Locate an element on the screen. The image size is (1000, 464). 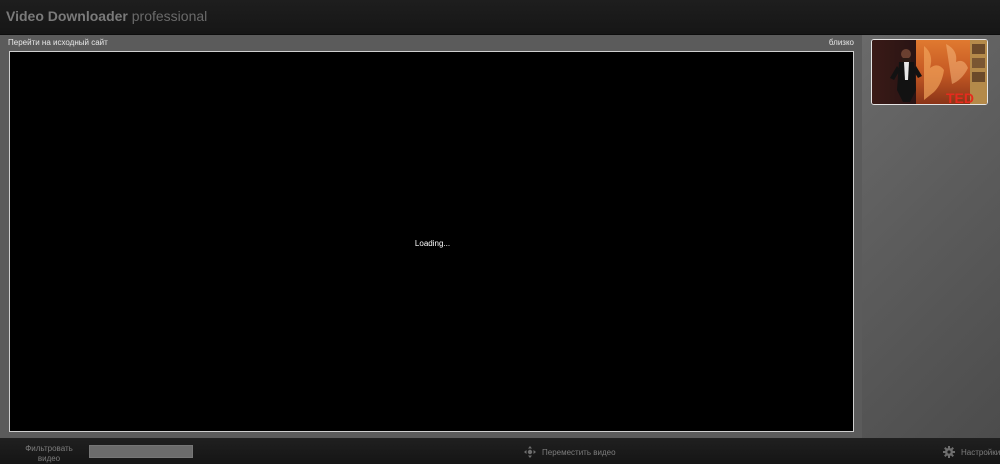
app-title-brand: Video Downloader is located at coordinates (67, 16).